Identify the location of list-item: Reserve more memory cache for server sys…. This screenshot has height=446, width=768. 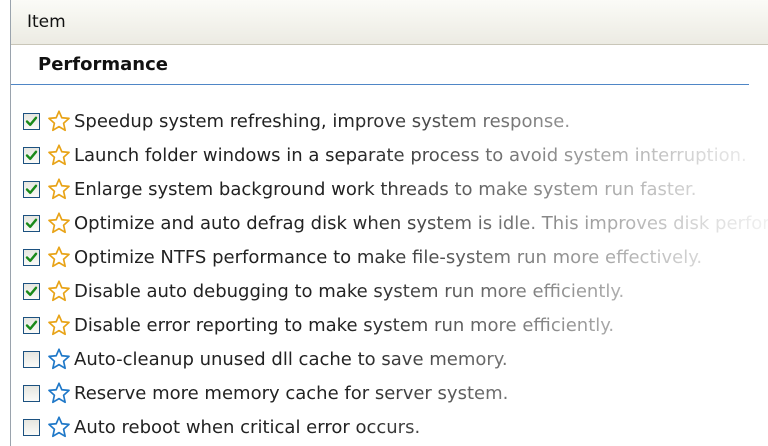
(389, 393).